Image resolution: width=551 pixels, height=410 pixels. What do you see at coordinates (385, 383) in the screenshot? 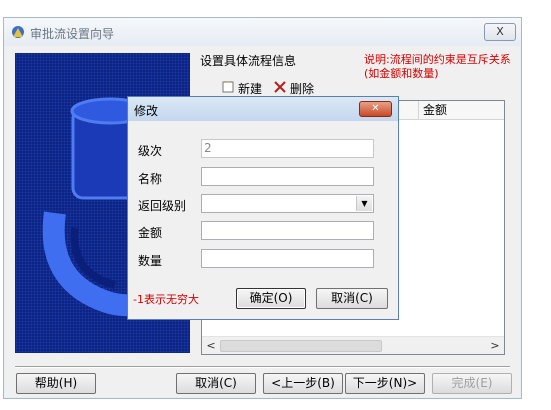
I see `next-button: 下一步(N)>` at bounding box center [385, 383].